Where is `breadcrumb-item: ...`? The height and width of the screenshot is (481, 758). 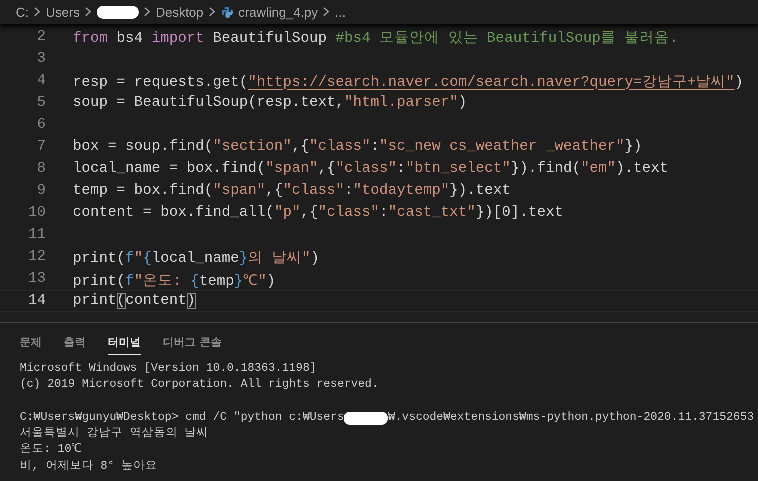 breadcrumb-item: ... is located at coordinates (340, 12).